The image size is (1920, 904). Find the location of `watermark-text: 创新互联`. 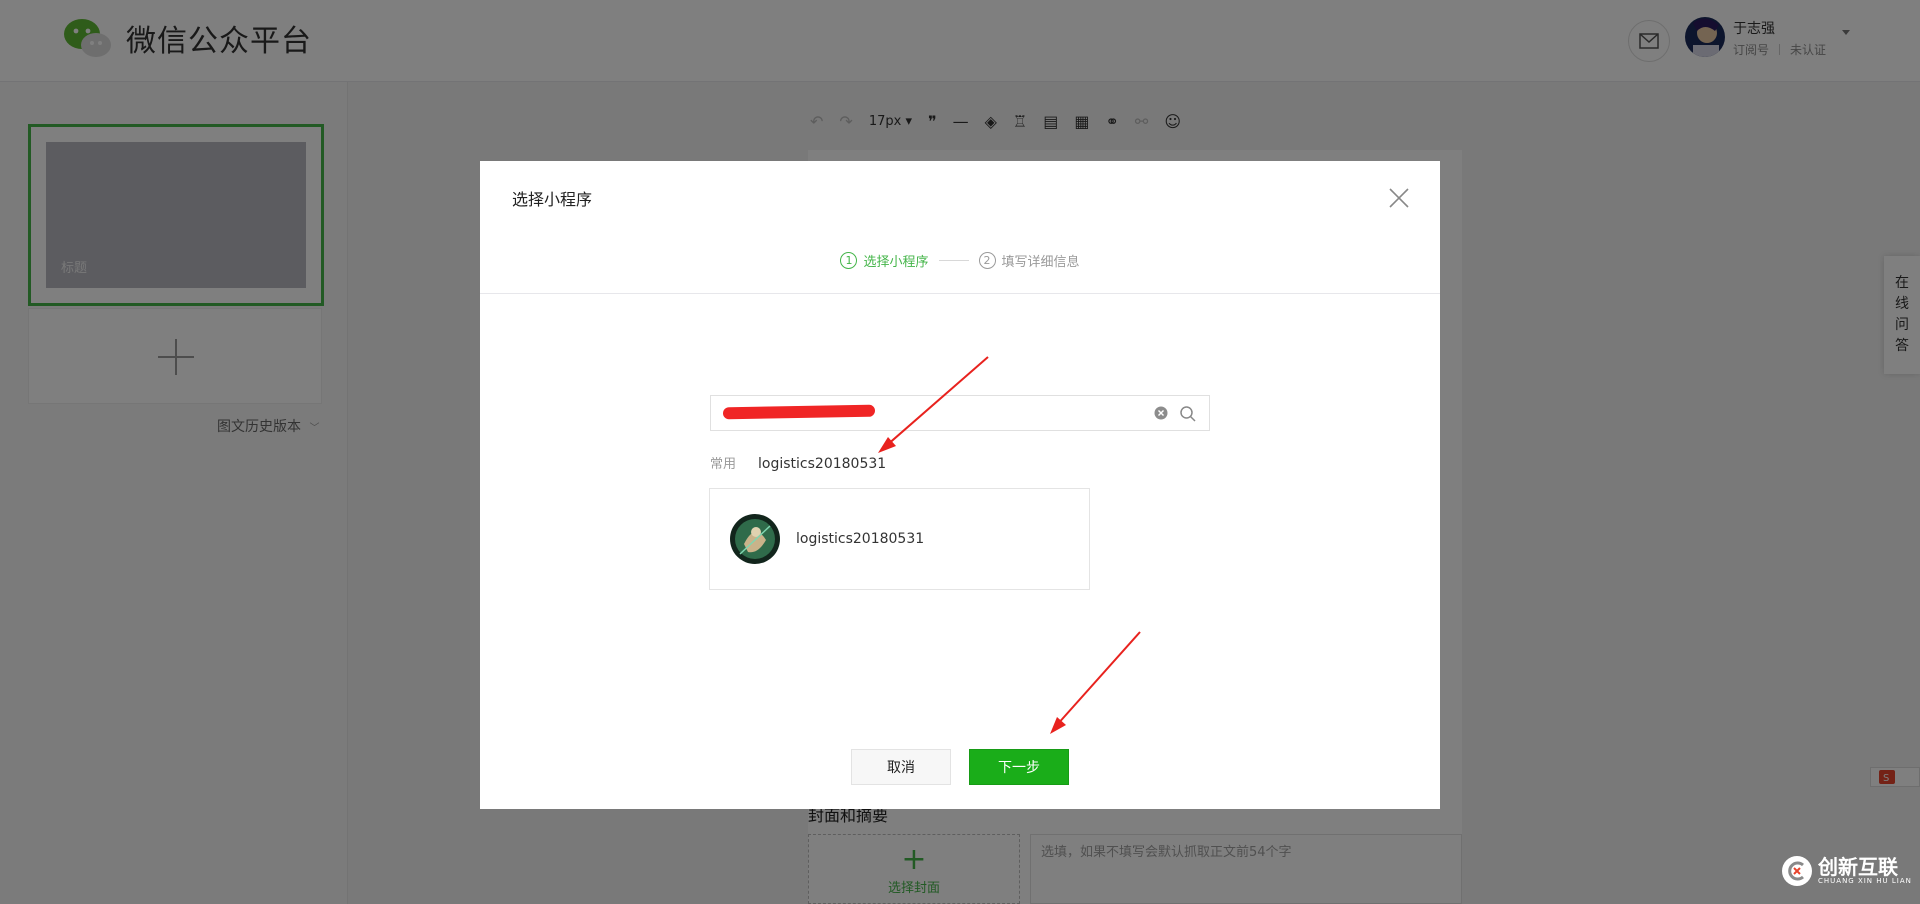

watermark-text: 创新互联 is located at coordinates (1858, 867).